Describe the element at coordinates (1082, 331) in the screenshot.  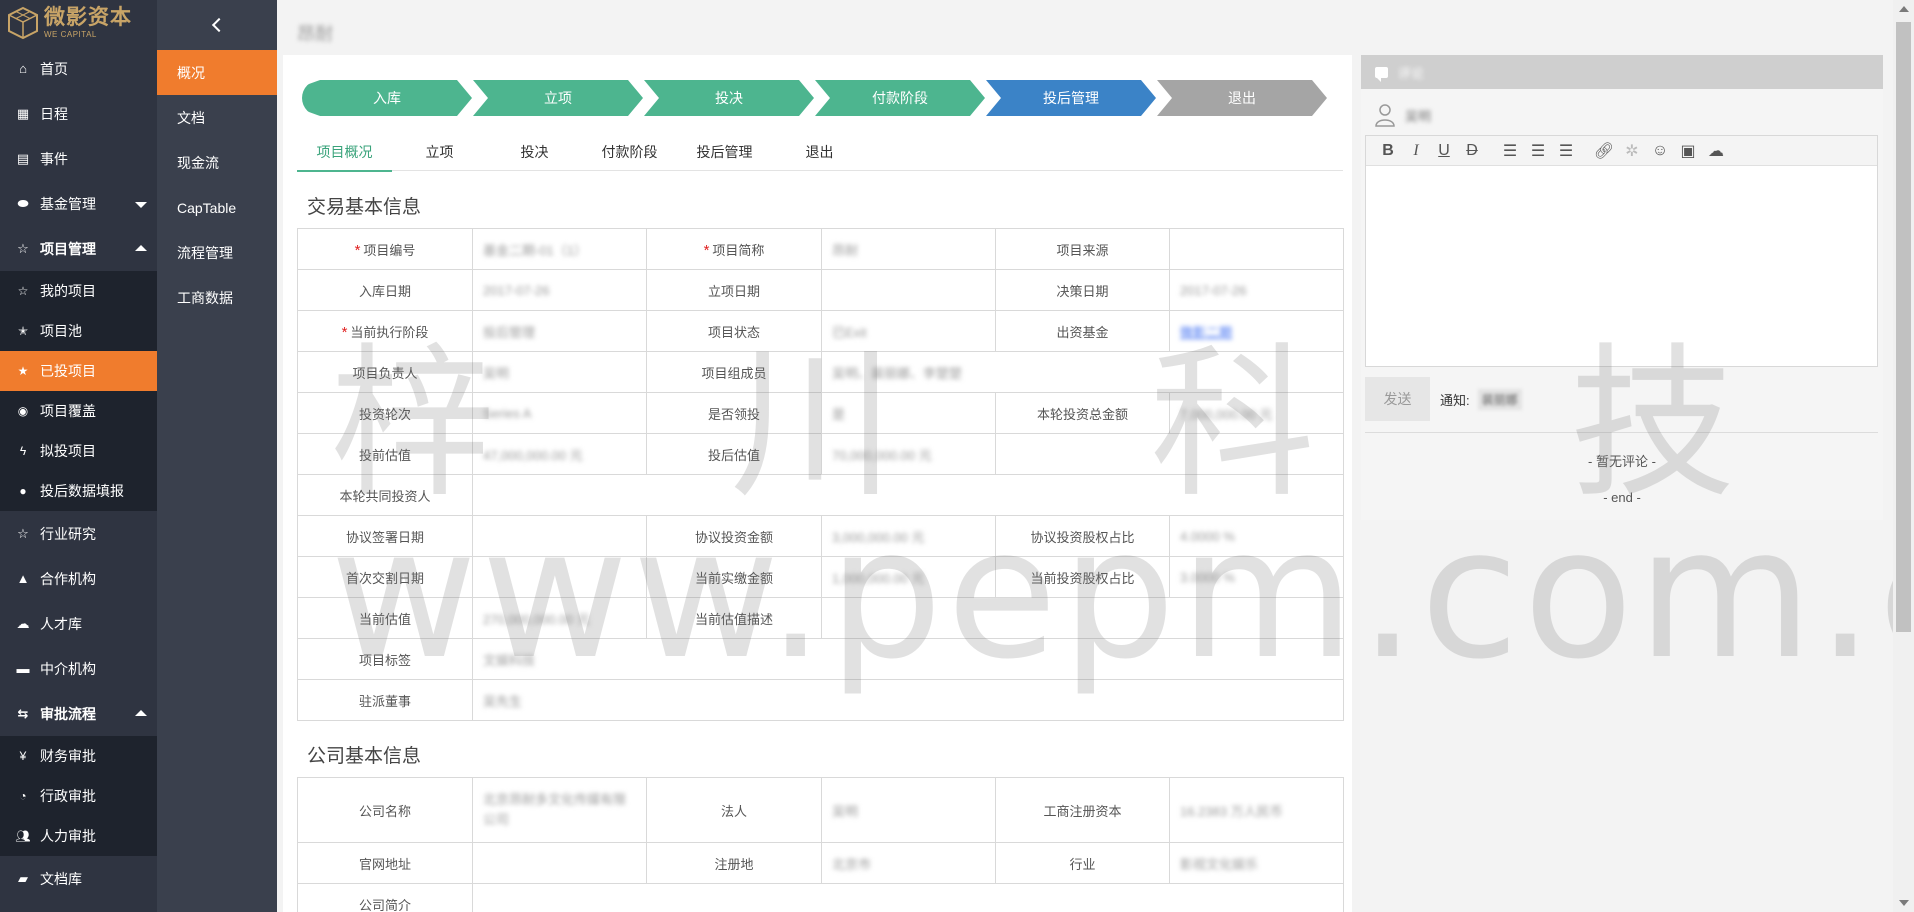
I see `field-label: 出资基金` at that location.